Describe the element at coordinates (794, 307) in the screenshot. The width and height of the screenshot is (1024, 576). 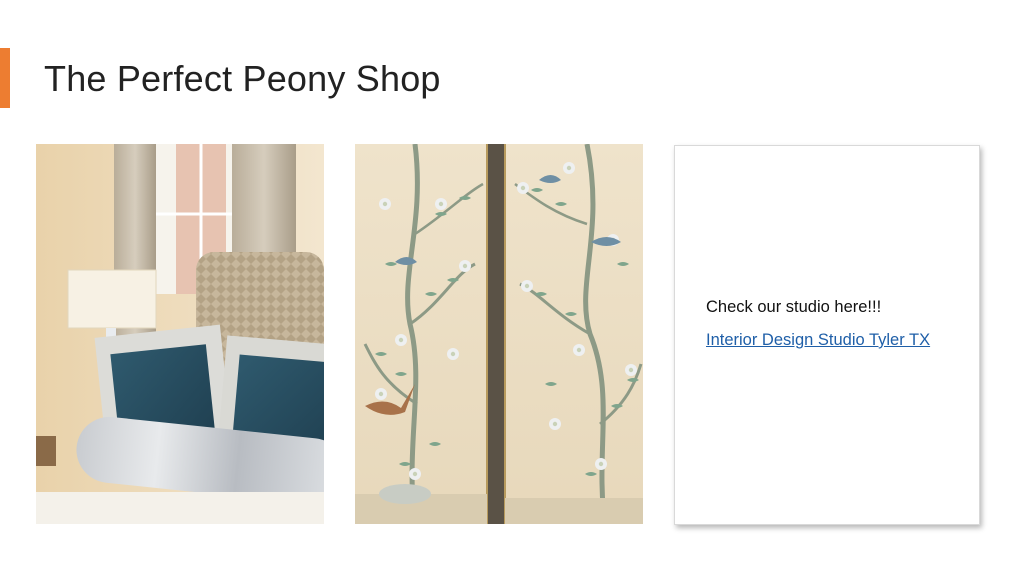
I see `studio-callout-text: Check our studio here!!!` at that location.